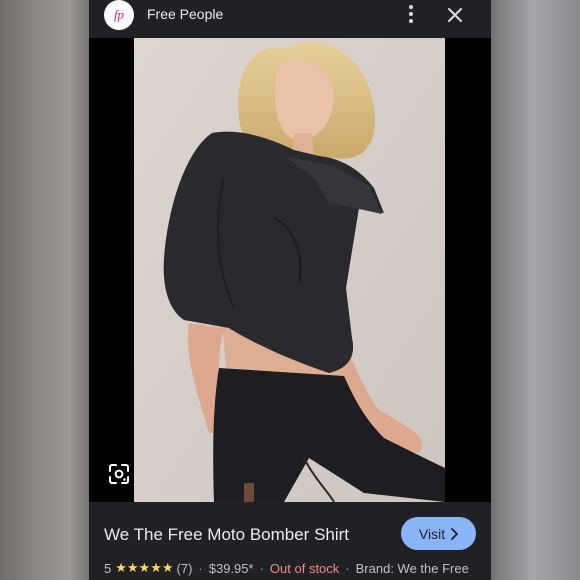 This screenshot has width=580, height=580. I want to click on site-logo: fp, so click(119, 15).